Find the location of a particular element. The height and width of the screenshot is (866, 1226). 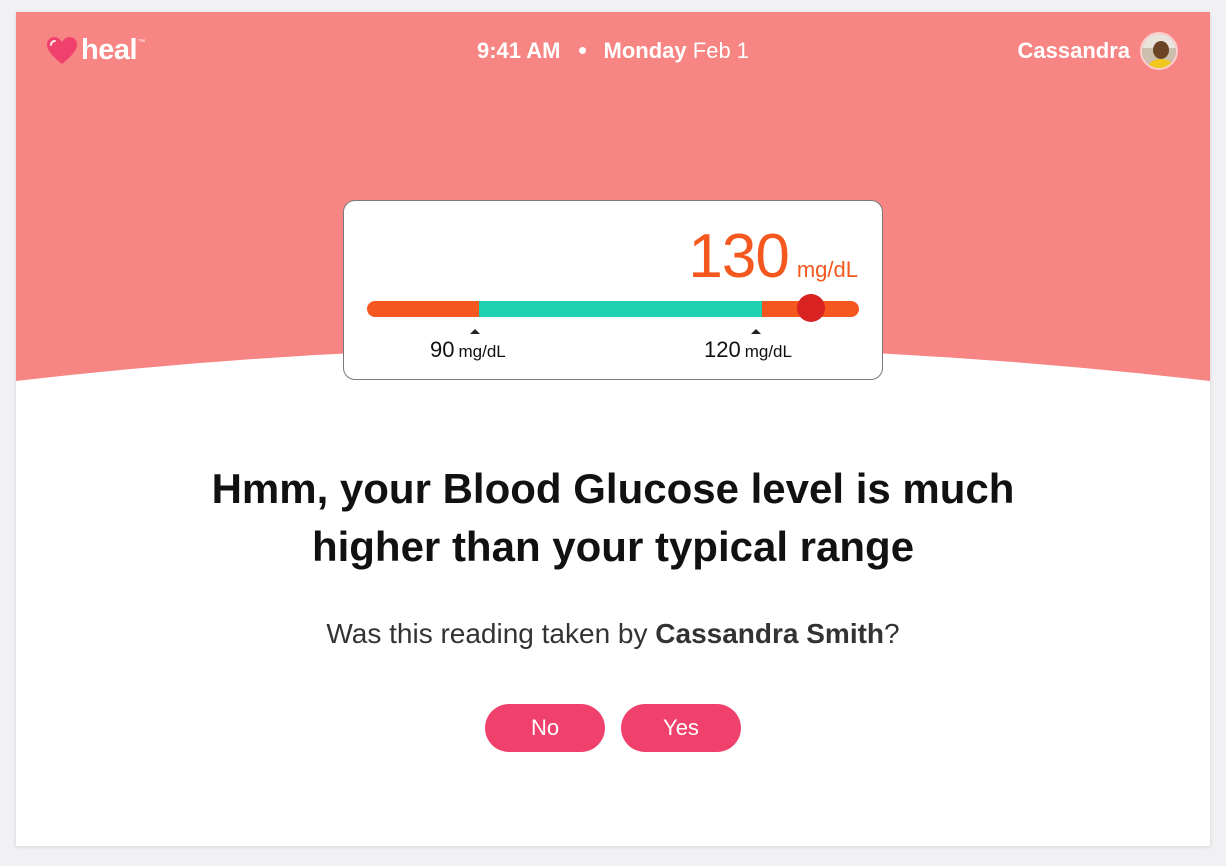

day-text: Monday is located at coordinates (645, 50).